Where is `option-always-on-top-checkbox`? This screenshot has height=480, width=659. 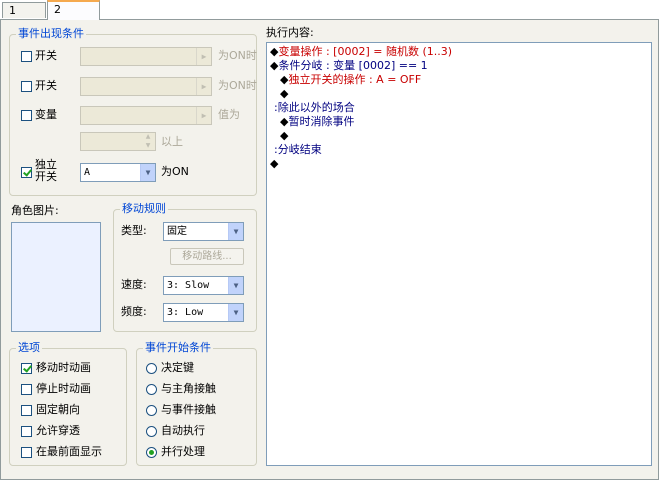
option-always-on-top-checkbox is located at coordinates (26, 452).